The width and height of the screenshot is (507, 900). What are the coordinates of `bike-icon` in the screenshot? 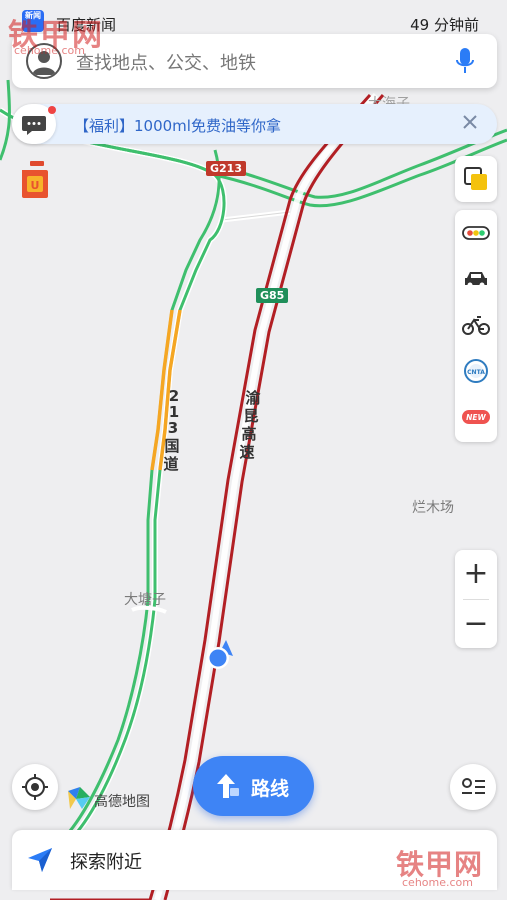 It's located at (476, 325).